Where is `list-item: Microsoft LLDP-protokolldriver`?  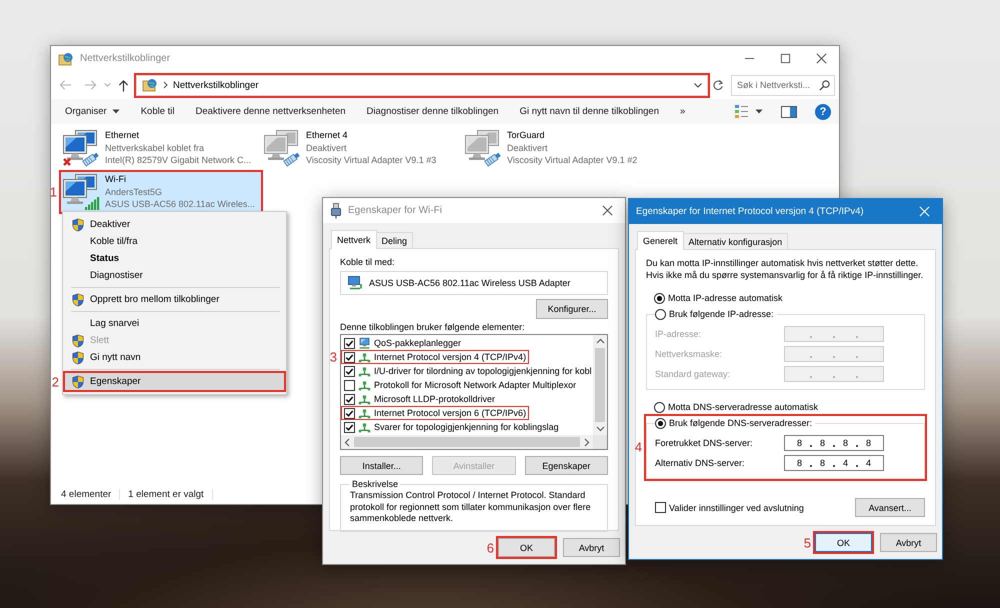
list-item: Microsoft LLDP-protokolldriver is located at coordinates (419, 399).